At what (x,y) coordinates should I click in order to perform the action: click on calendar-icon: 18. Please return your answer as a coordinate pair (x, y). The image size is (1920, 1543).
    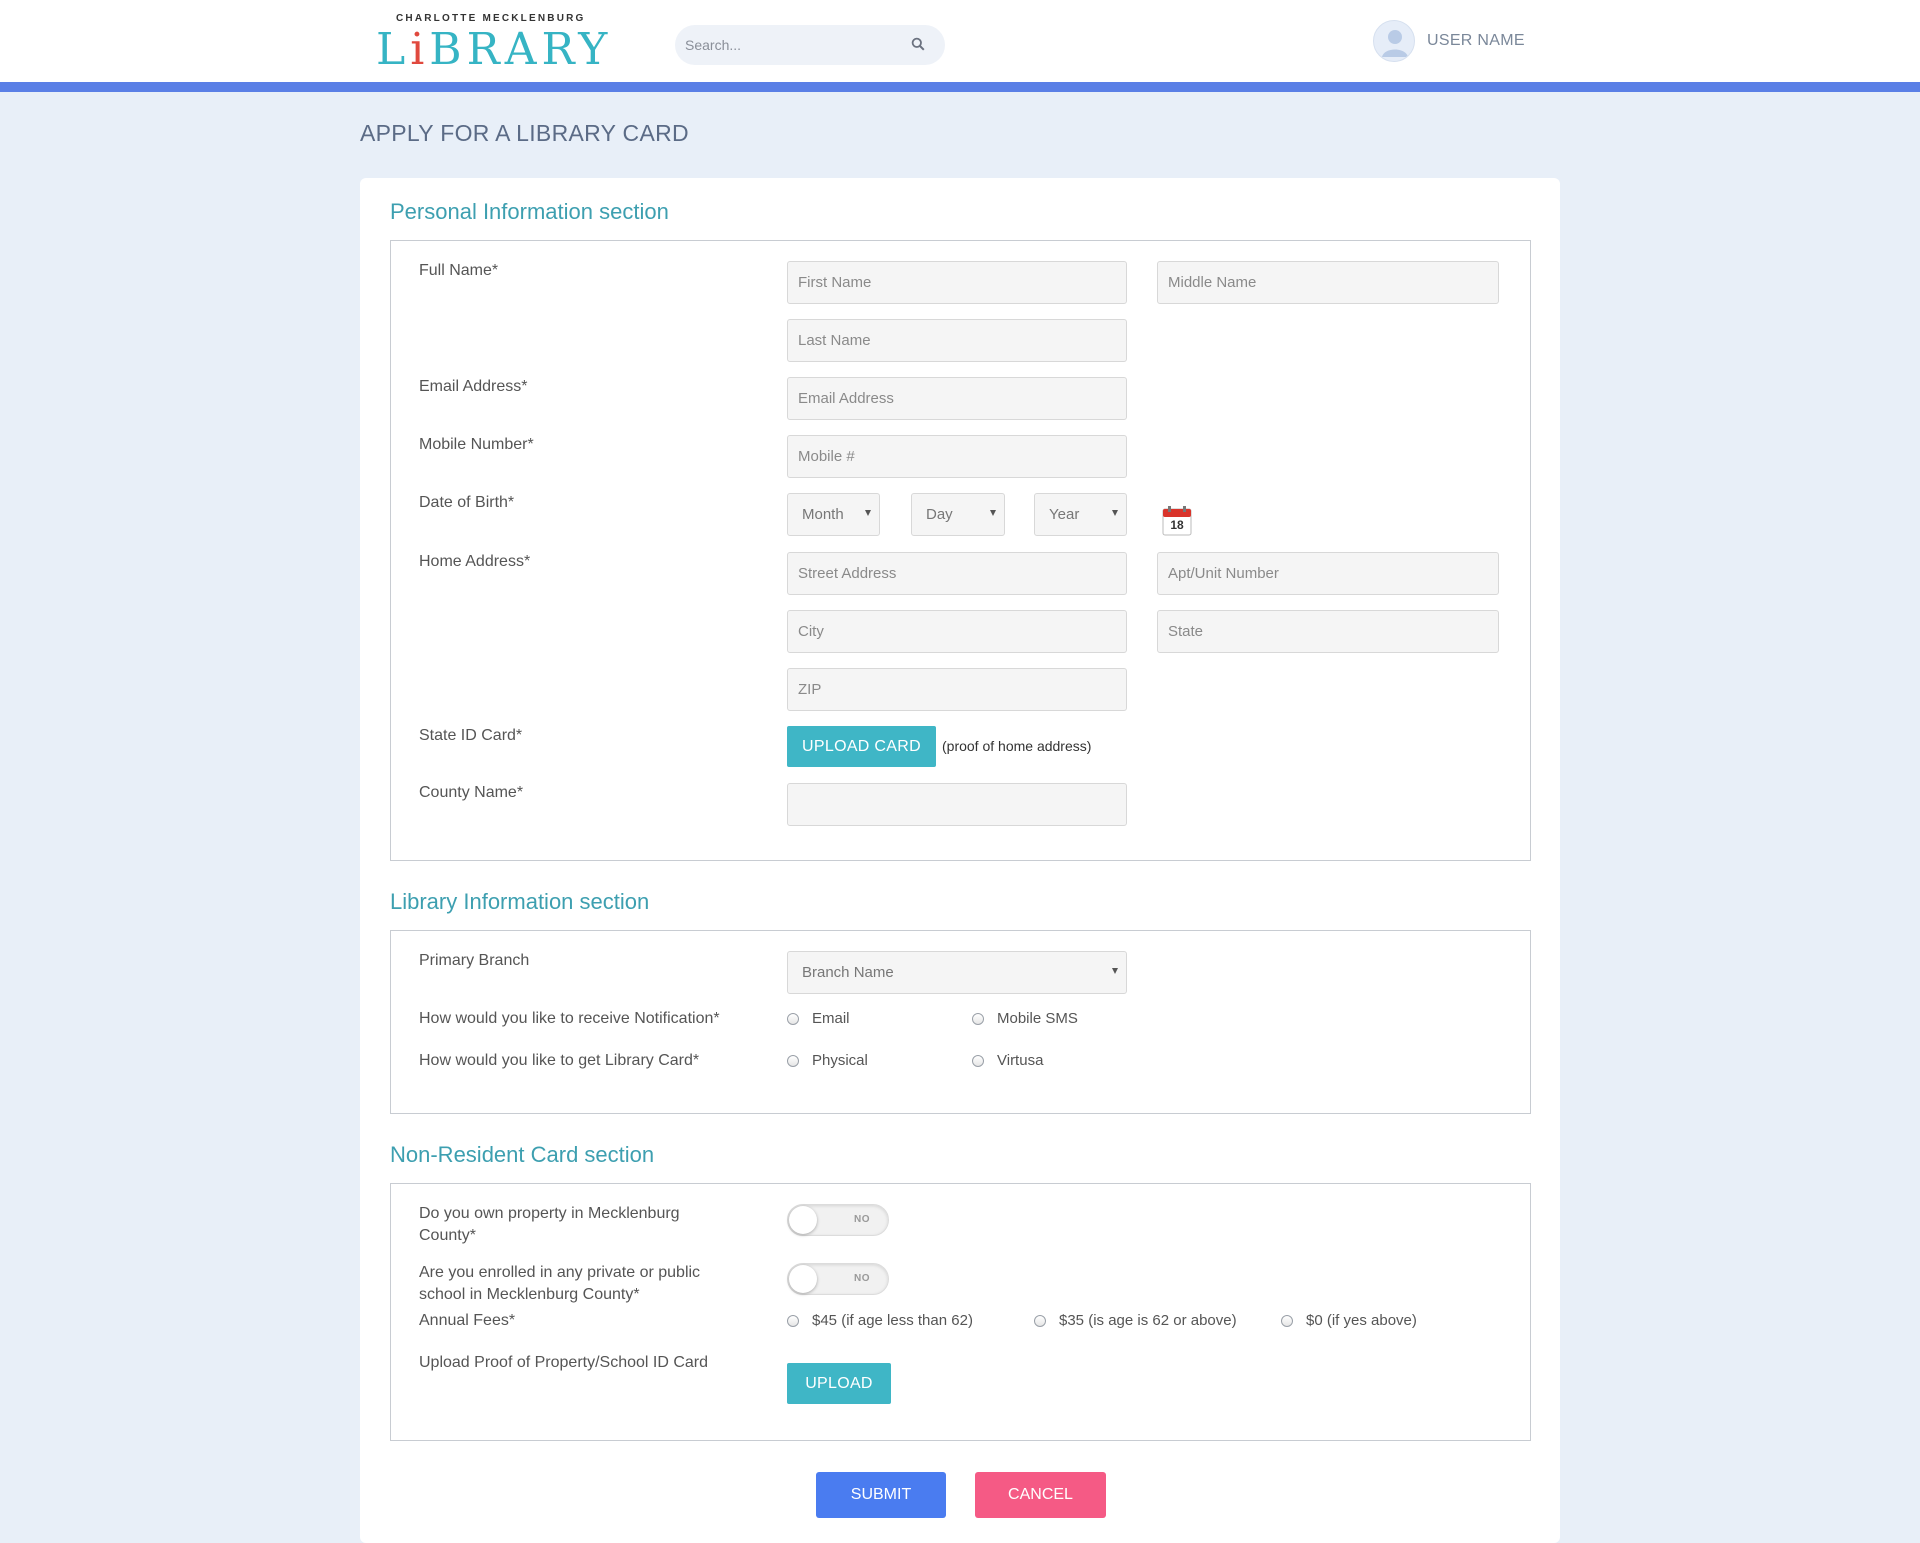
    Looking at the image, I should click on (1177, 521).